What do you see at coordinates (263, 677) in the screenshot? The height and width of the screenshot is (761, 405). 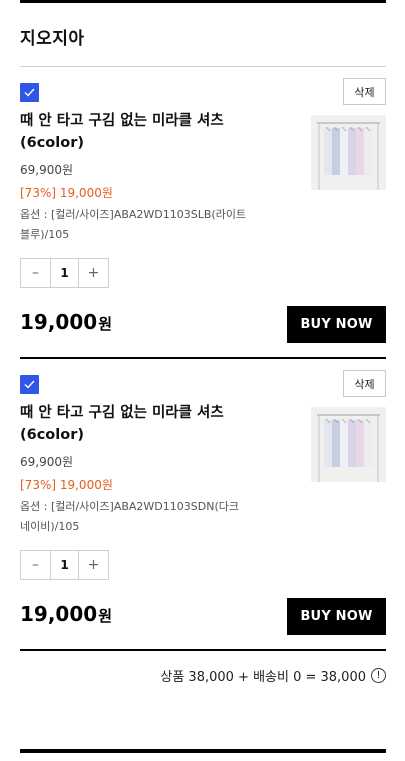 I see `order-summary-text: 상품 38,000 + 배송비 0 = 38,000` at bounding box center [263, 677].